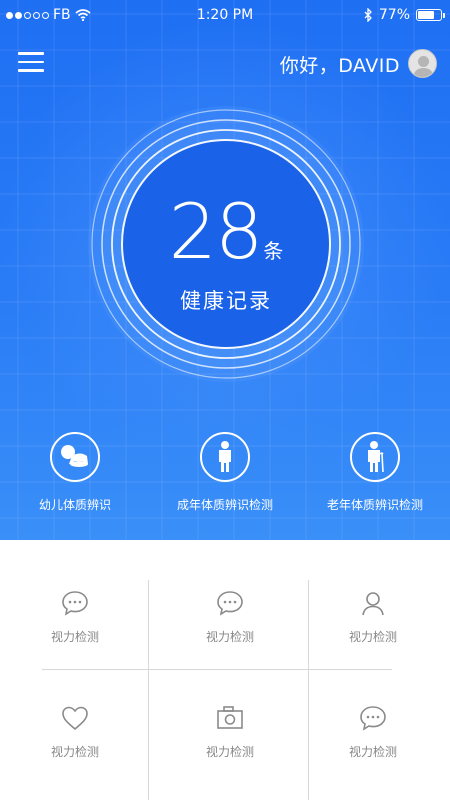 The height and width of the screenshot is (800, 450). I want to click on adult-icon, so click(225, 457).